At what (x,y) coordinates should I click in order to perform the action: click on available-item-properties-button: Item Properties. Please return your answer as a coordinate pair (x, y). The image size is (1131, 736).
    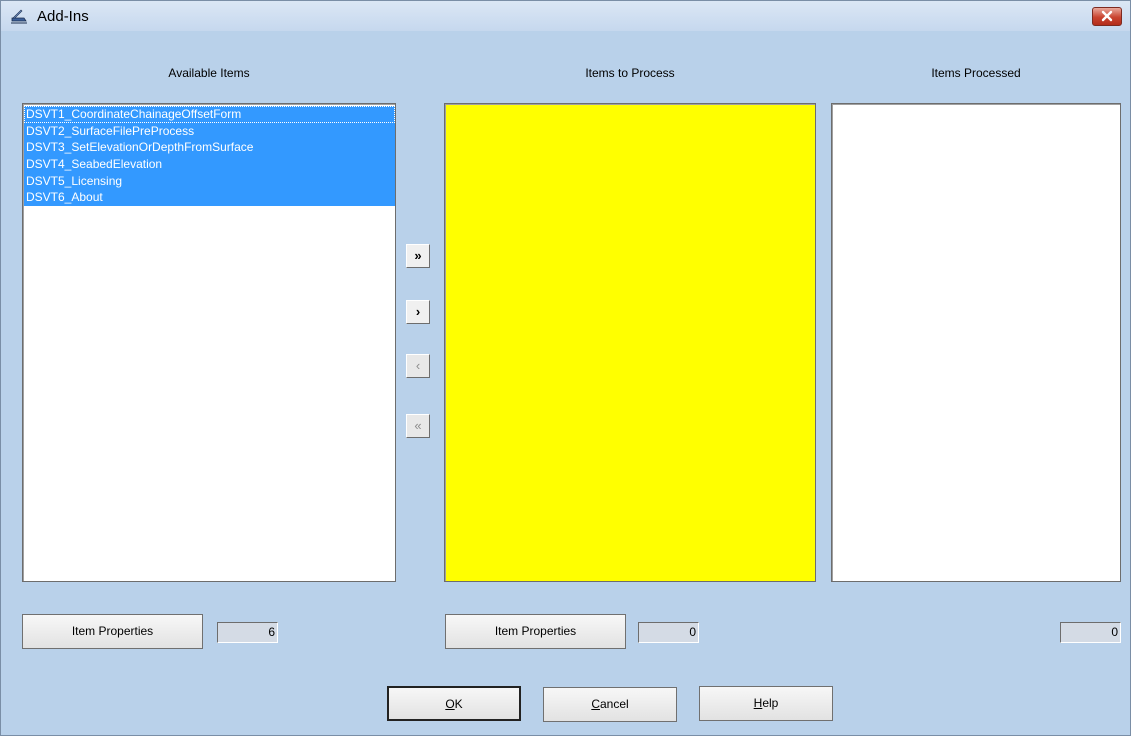
    Looking at the image, I should click on (112, 631).